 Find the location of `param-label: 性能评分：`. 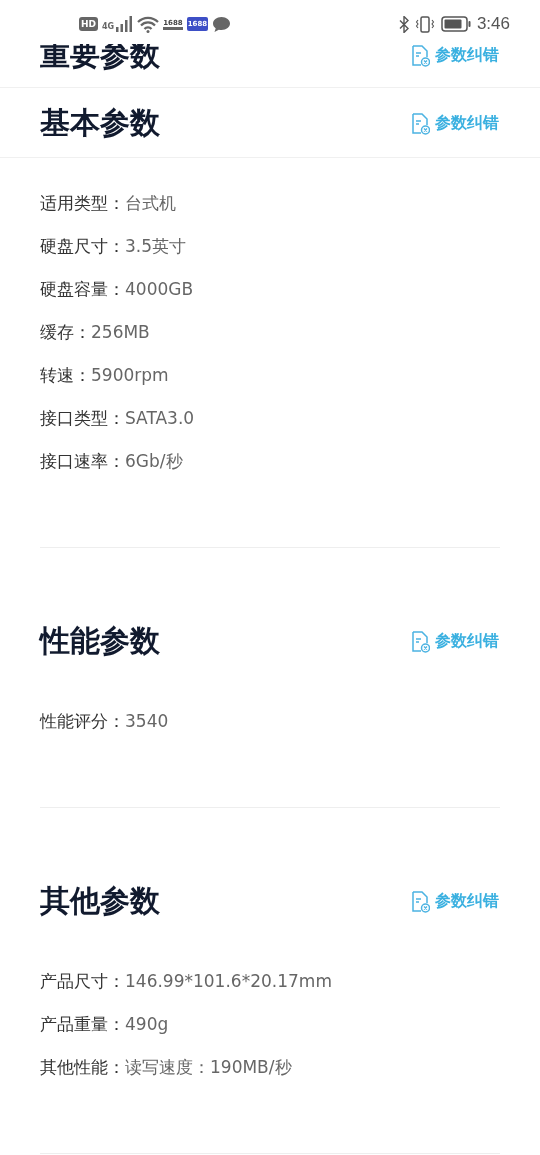

param-label: 性能评分： is located at coordinates (82, 721).